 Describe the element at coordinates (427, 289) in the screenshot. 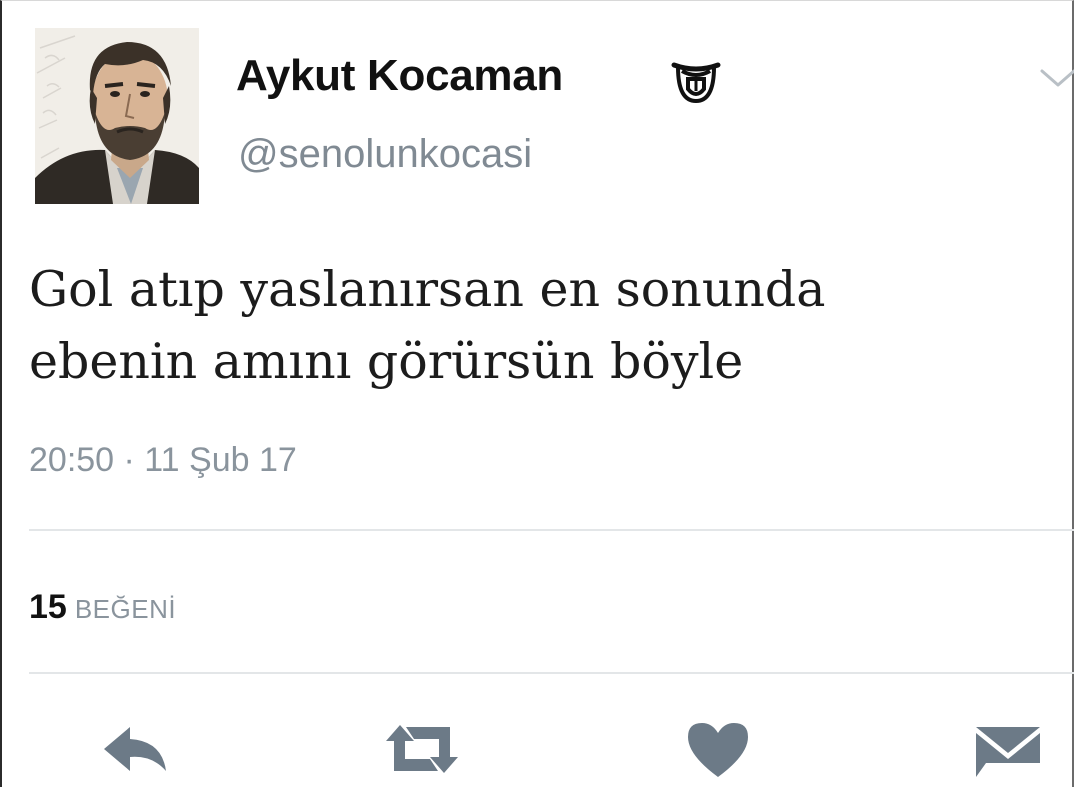

I see `tweet-text-line: Gol atıp yaslanırsan en sonunda` at that location.